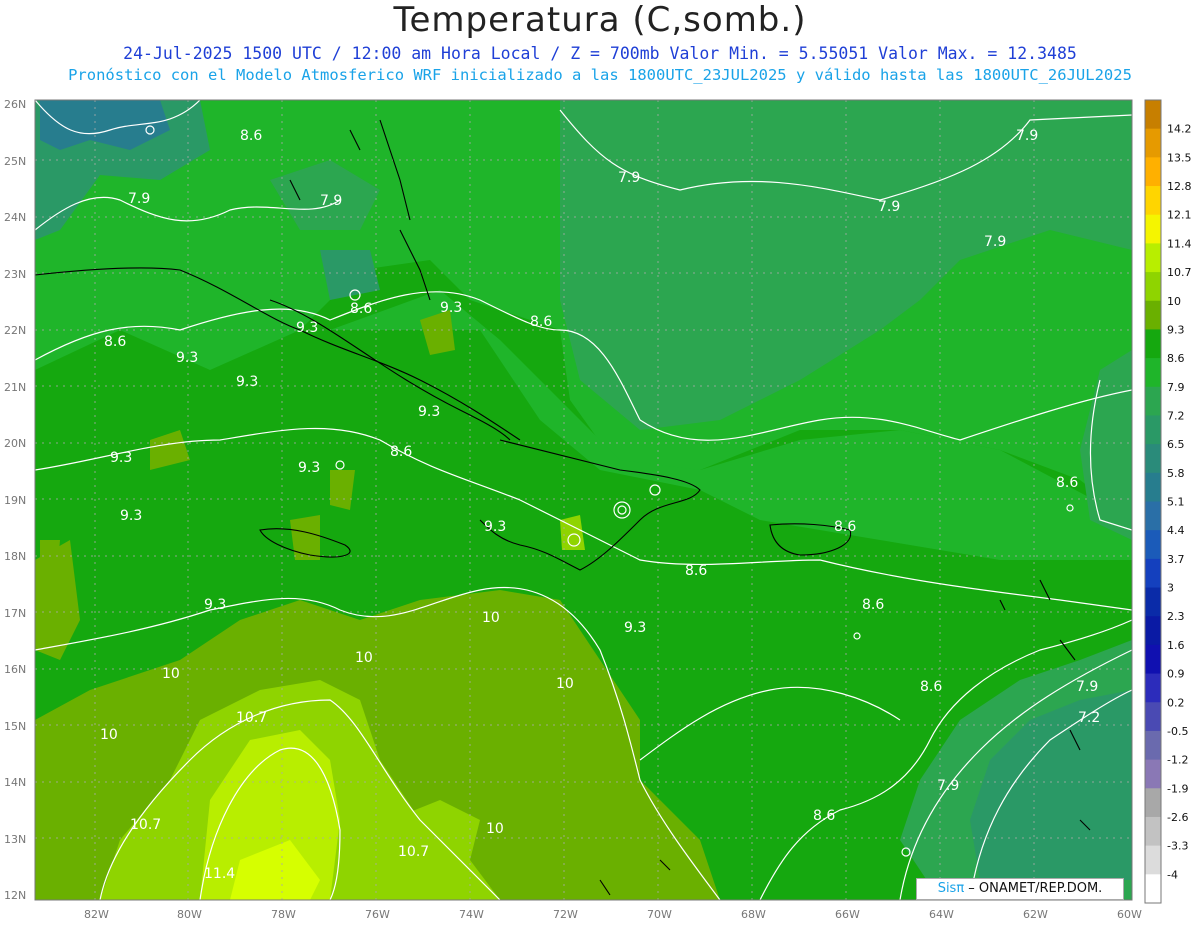 The image size is (1200, 927). What do you see at coordinates (565, 914) in the screenshot?
I see `lon-label: 72W` at bounding box center [565, 914].